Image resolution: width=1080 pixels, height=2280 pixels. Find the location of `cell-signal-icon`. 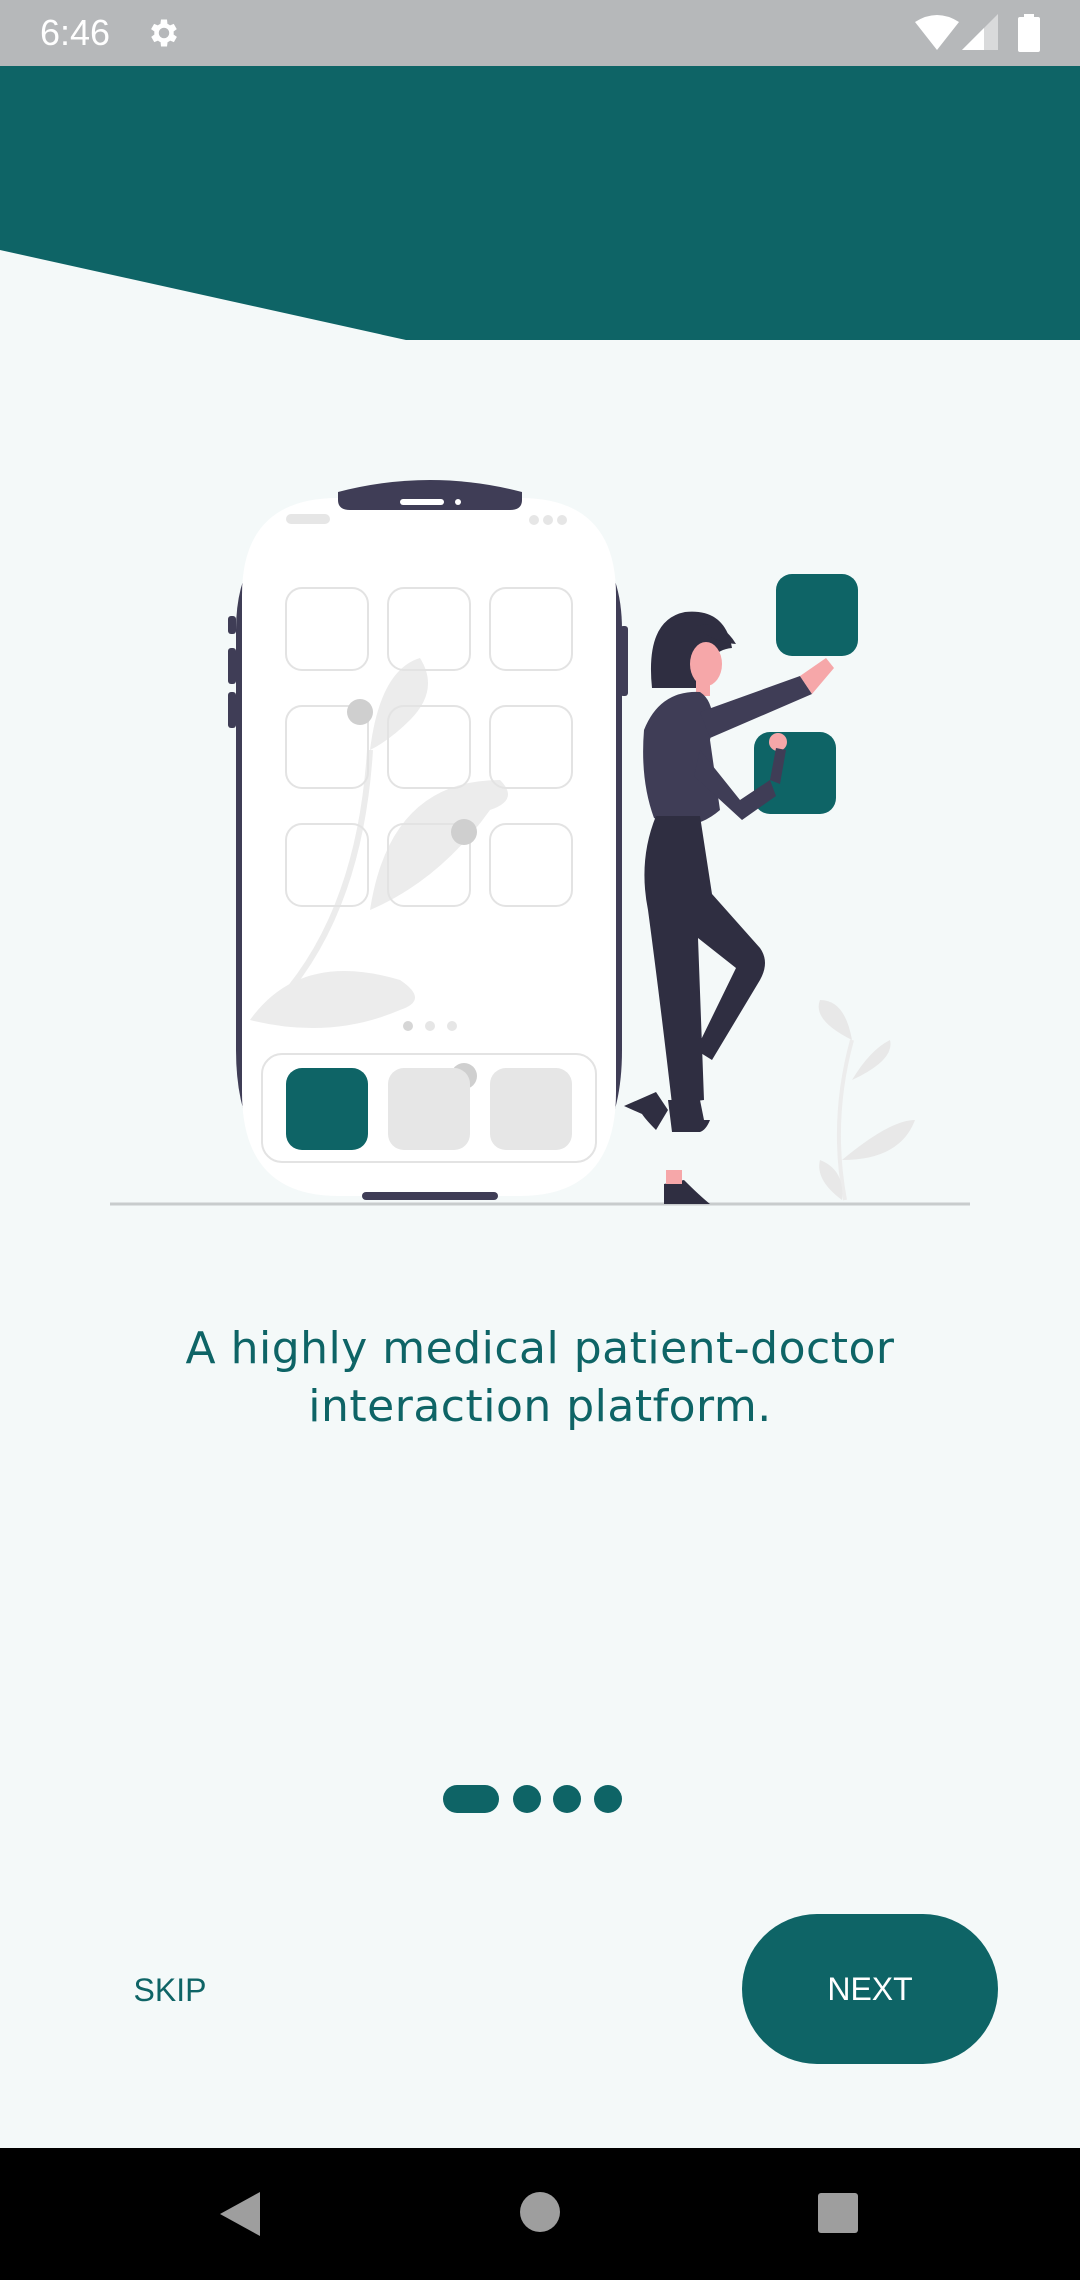

cell-signal-icon is located at coordinates (980, 32).